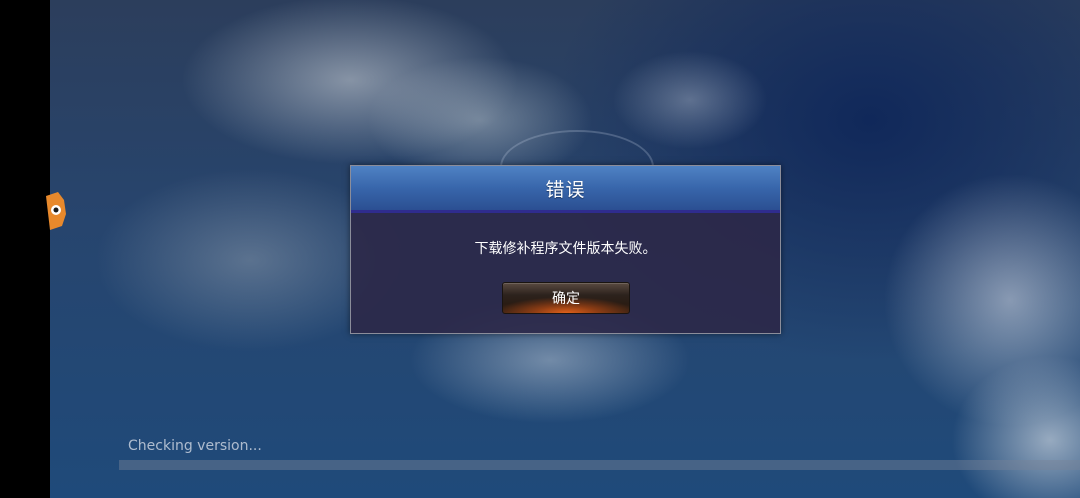  I want to click on error-dialog: 错误 下载修补程序文件版本失败。 确定, so click(565, 249).